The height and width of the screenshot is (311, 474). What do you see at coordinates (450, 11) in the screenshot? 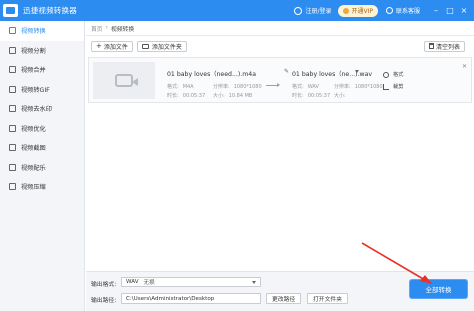
I see `maximize-button: □` at bounding box center [450, 11].